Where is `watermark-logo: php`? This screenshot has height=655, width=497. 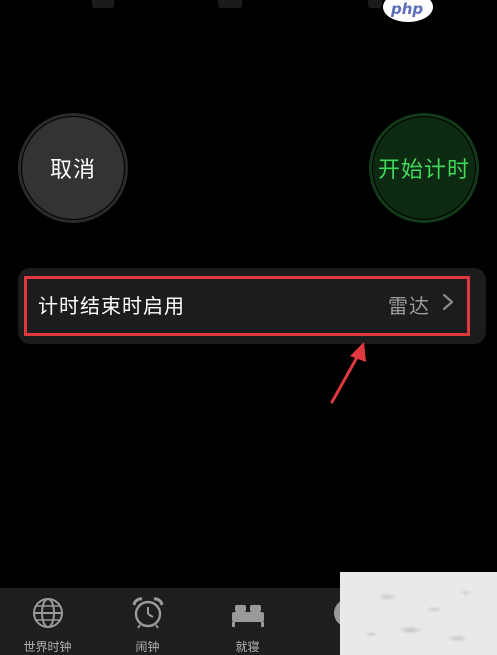 watermark-logo: php is located at coordinates (415, 13).